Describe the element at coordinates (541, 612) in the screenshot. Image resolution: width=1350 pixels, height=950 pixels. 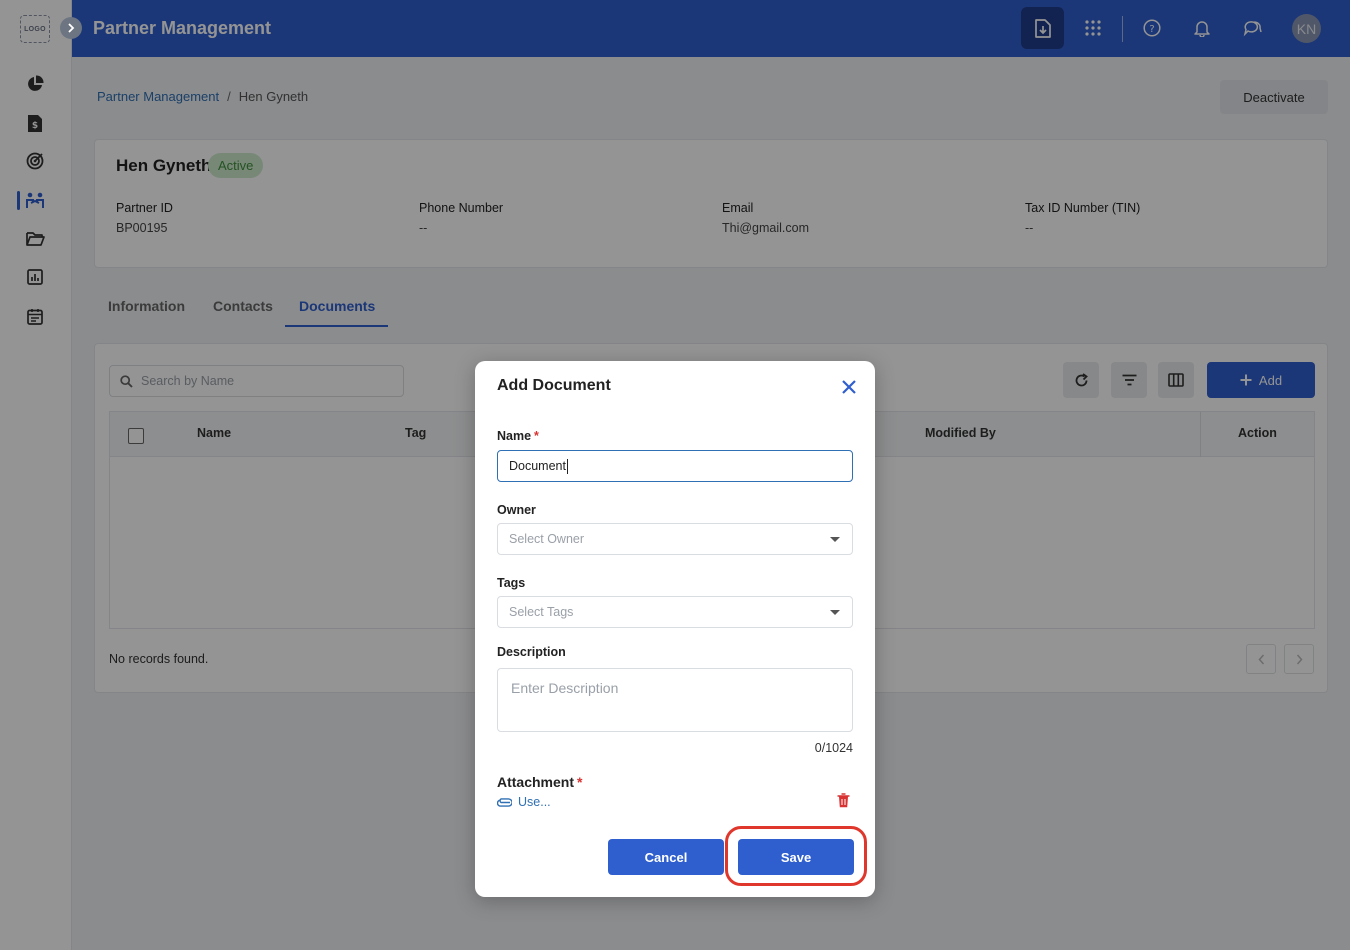
I see `tags-placeholder: Select Tags` at that location.